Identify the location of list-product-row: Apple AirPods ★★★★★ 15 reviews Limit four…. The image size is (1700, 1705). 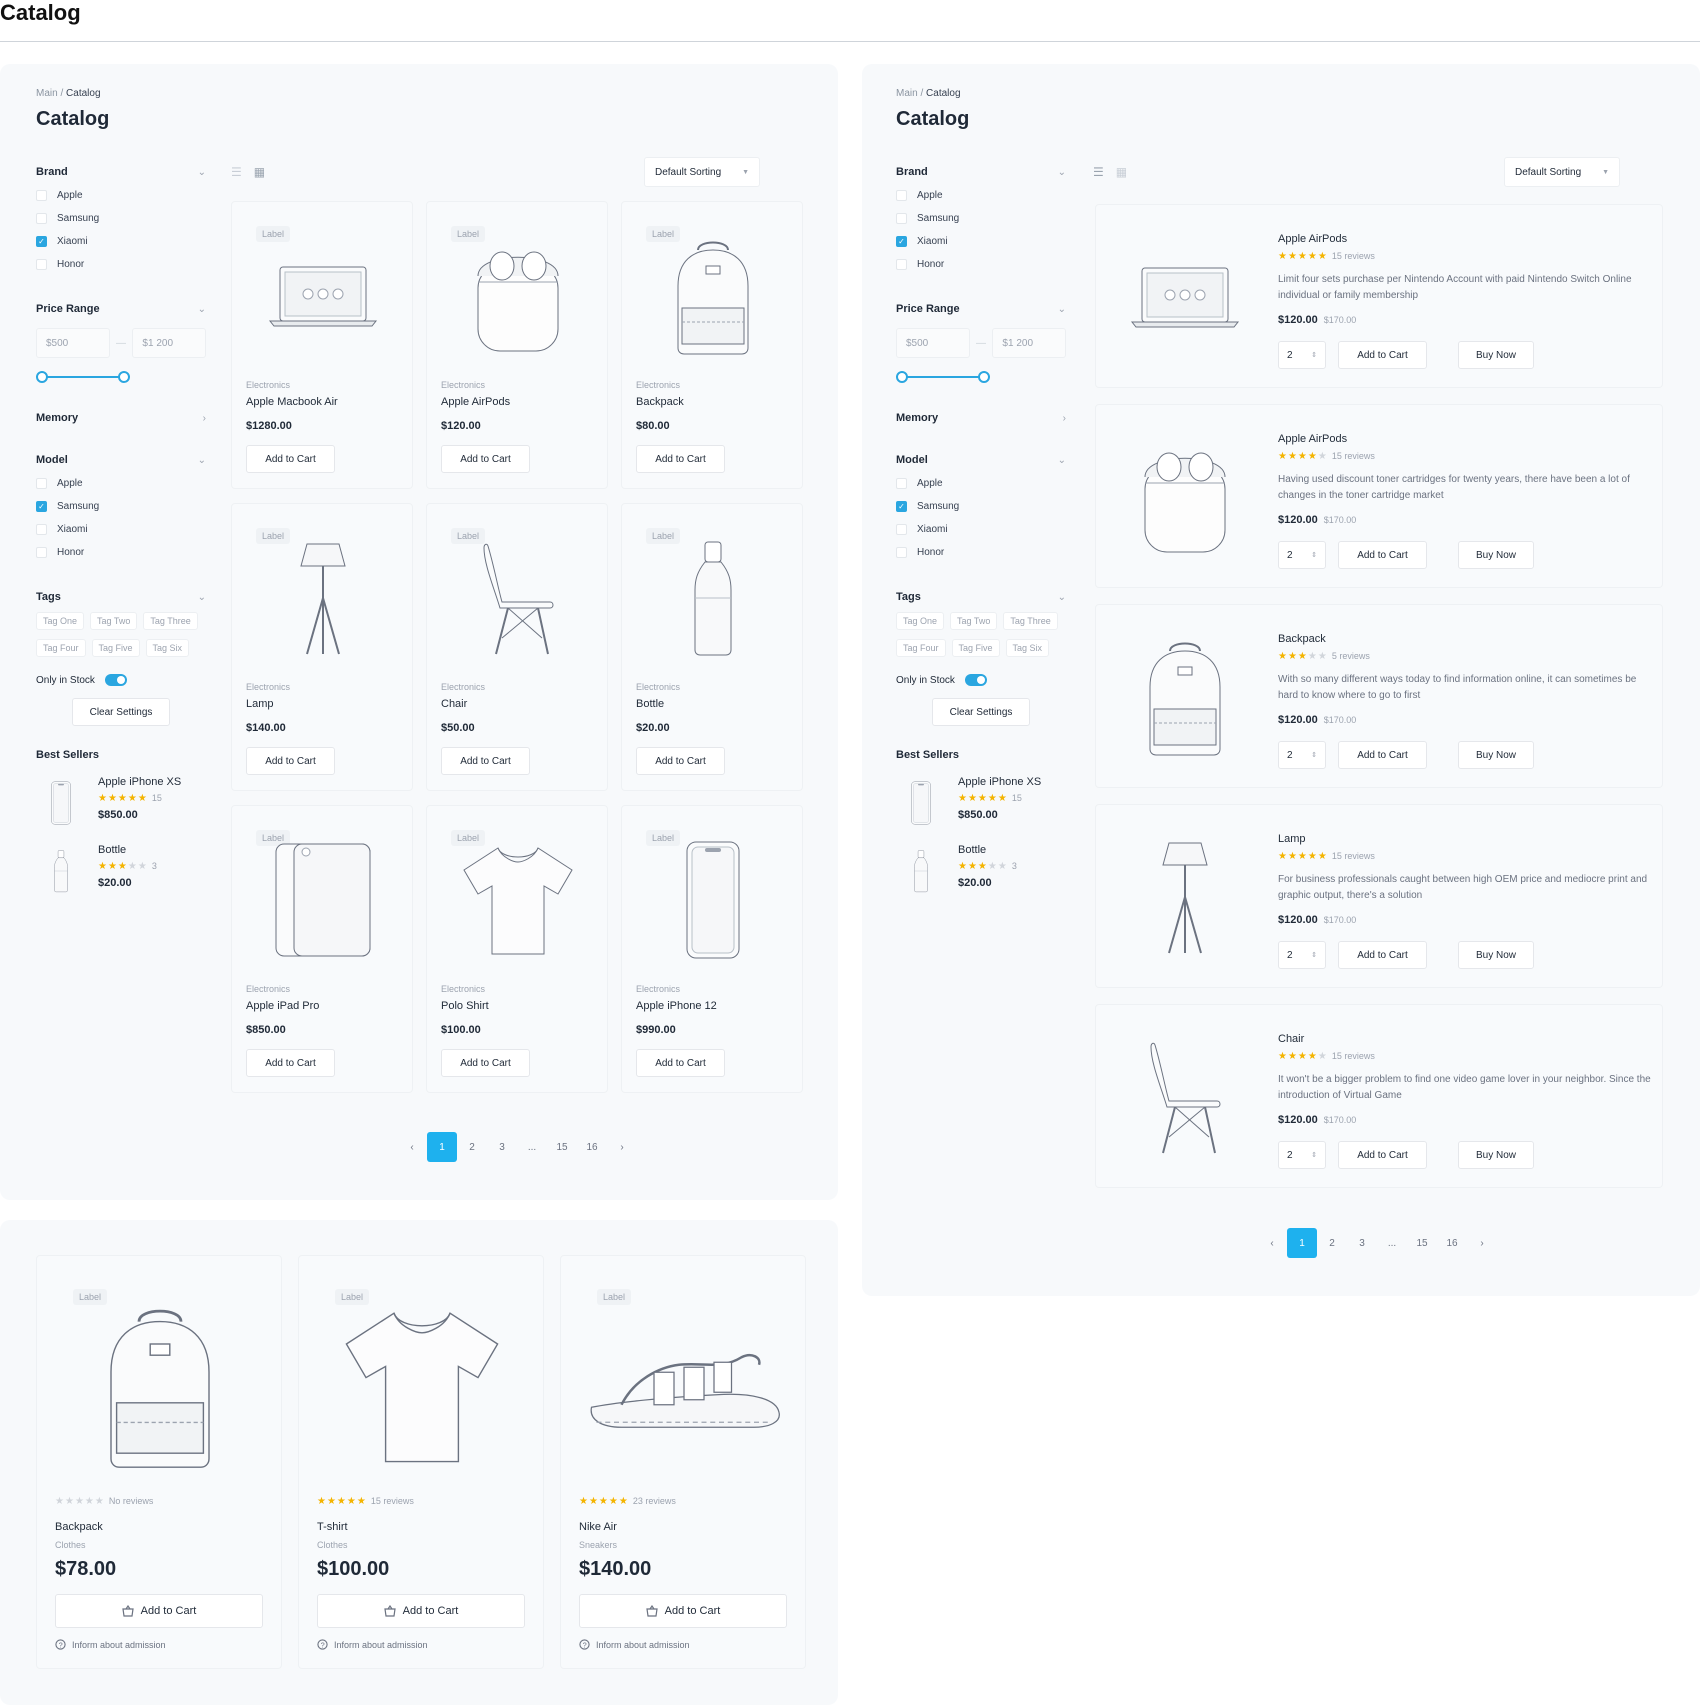
(1379, 296).